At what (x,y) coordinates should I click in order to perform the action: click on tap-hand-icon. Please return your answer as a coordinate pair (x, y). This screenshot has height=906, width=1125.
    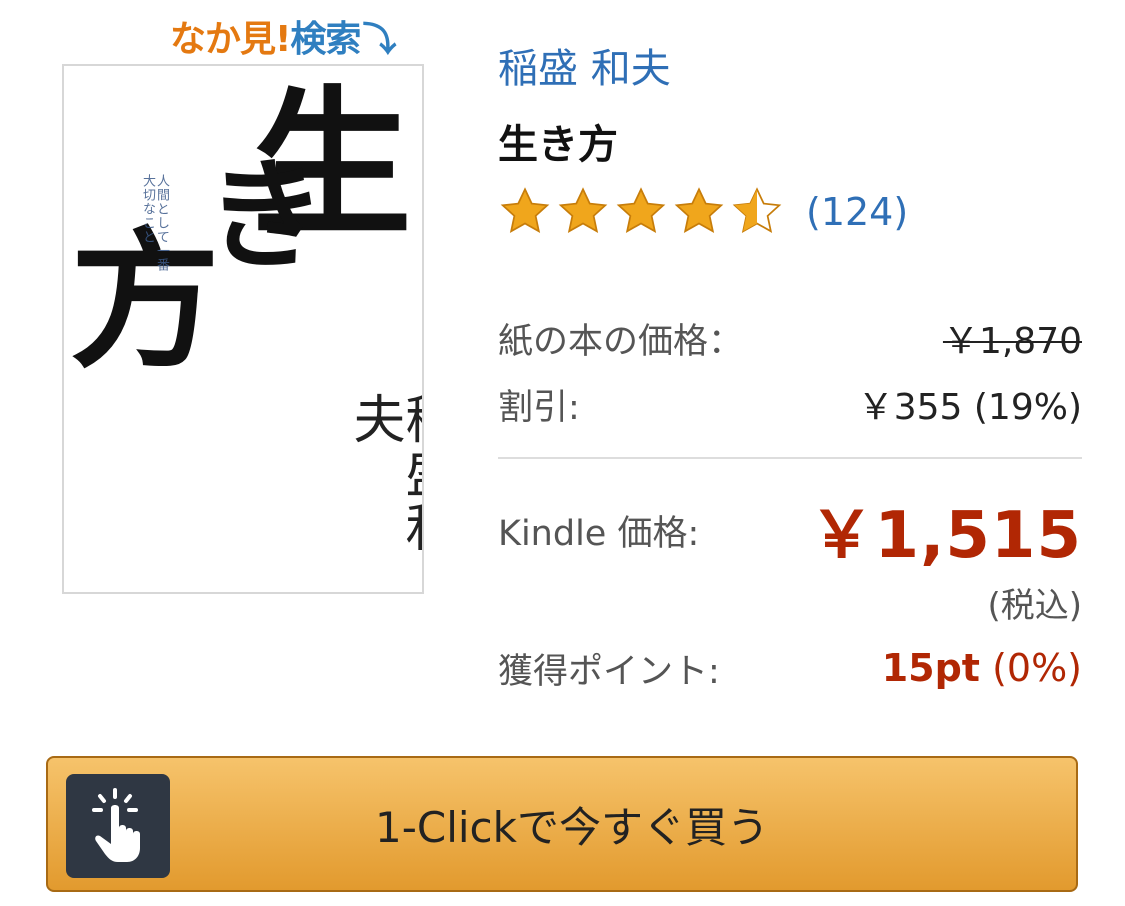
    Looking at the image, I should click on (118, 826).